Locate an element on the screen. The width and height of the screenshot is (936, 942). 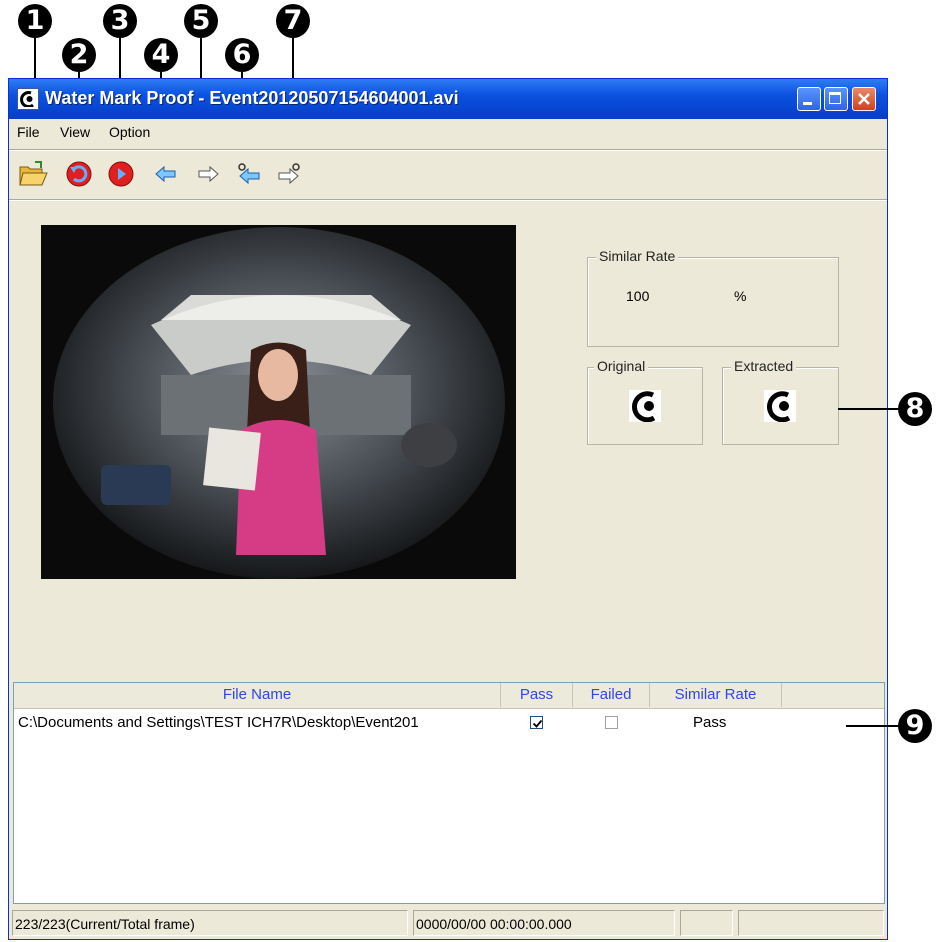
original-label: Original is located at coordinates (621, 366).